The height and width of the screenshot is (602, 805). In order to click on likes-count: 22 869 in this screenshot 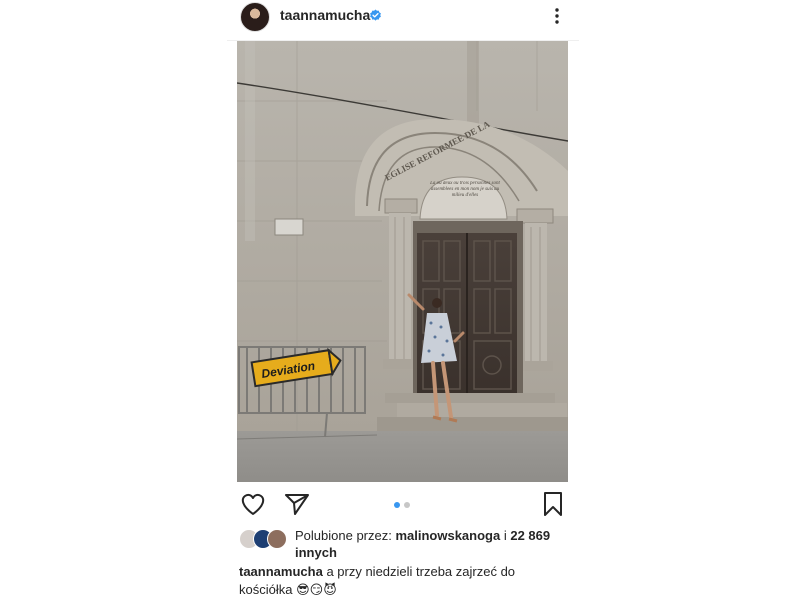, I will do `click(530, 535)`.